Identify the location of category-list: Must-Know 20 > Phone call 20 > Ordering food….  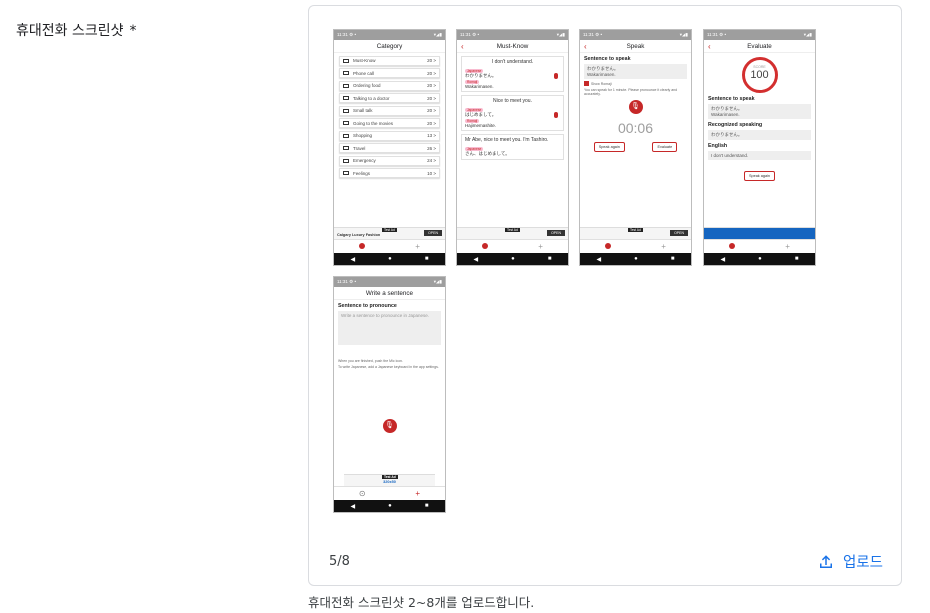
(389, 116).